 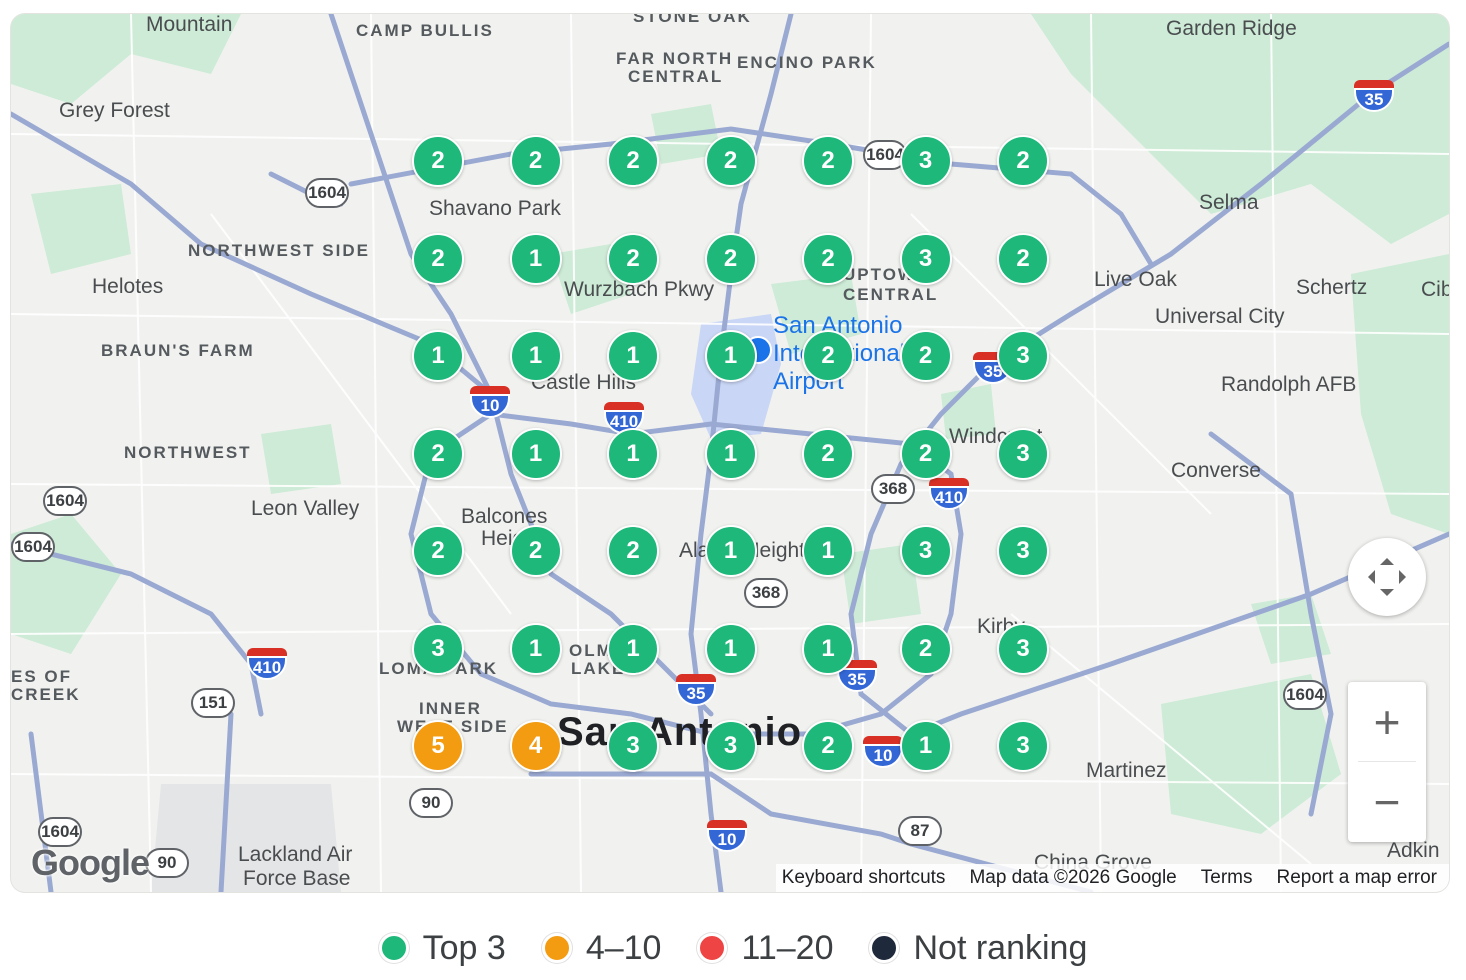 What do you see at coordinates (807, 62) in the screenshot?
I see `place-label: ENCINO PARK` at bounding box center [807, 62].